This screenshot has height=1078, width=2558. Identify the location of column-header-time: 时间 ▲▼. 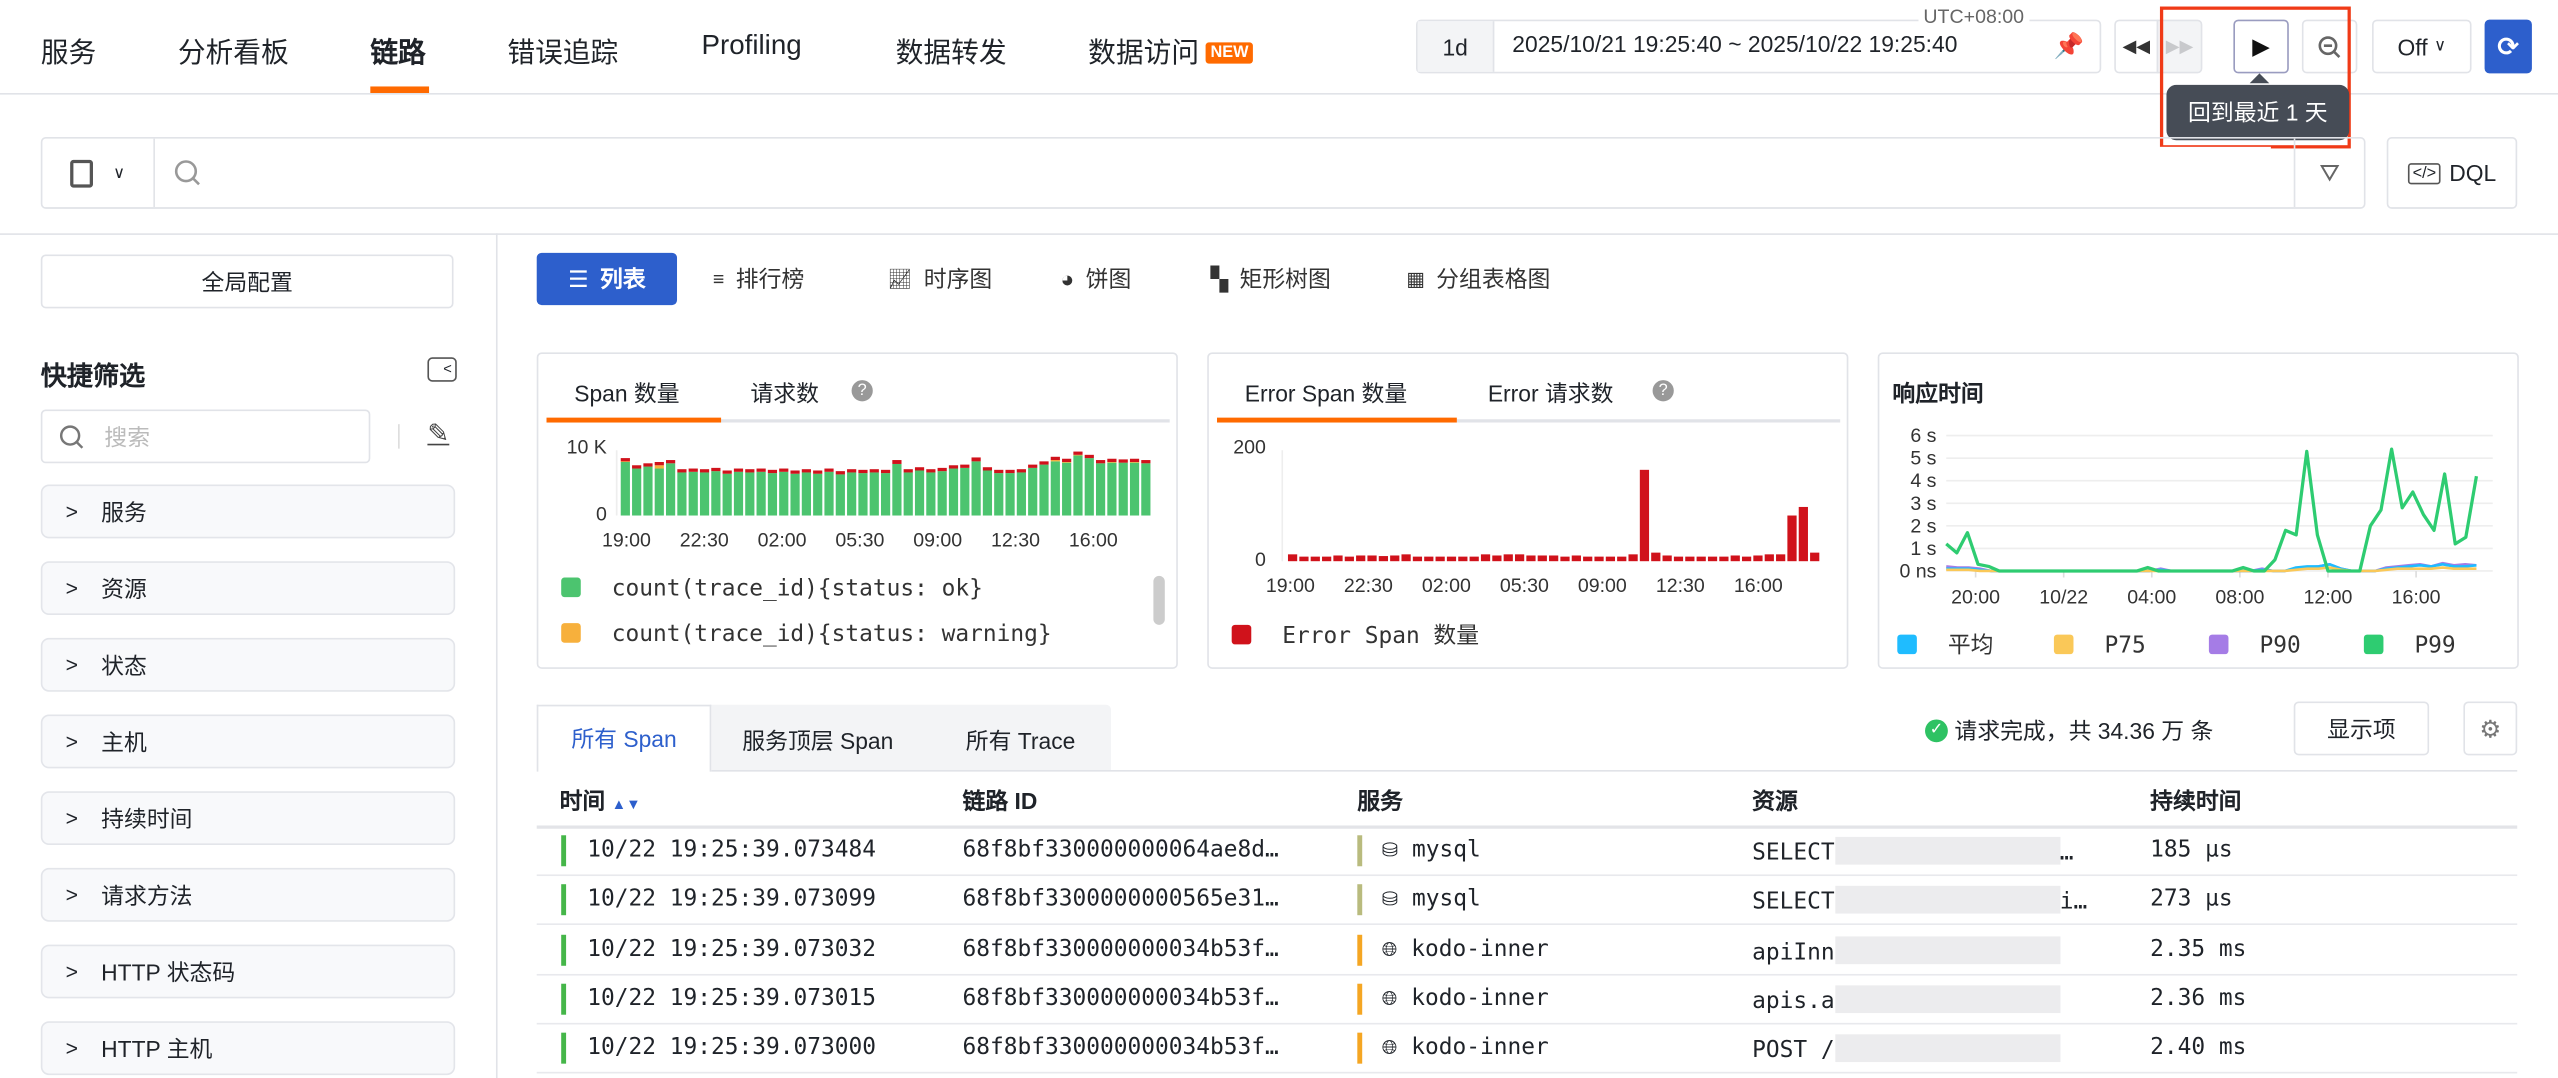
(600, 801).